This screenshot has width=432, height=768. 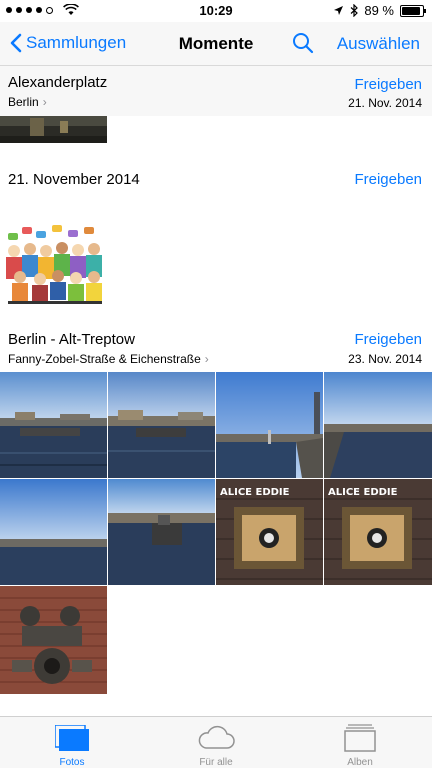 What do you see at coordinates (216, 762) in the screenshot?
I see `tab-shared-label: Für alle` at bounding box center [216, 762].